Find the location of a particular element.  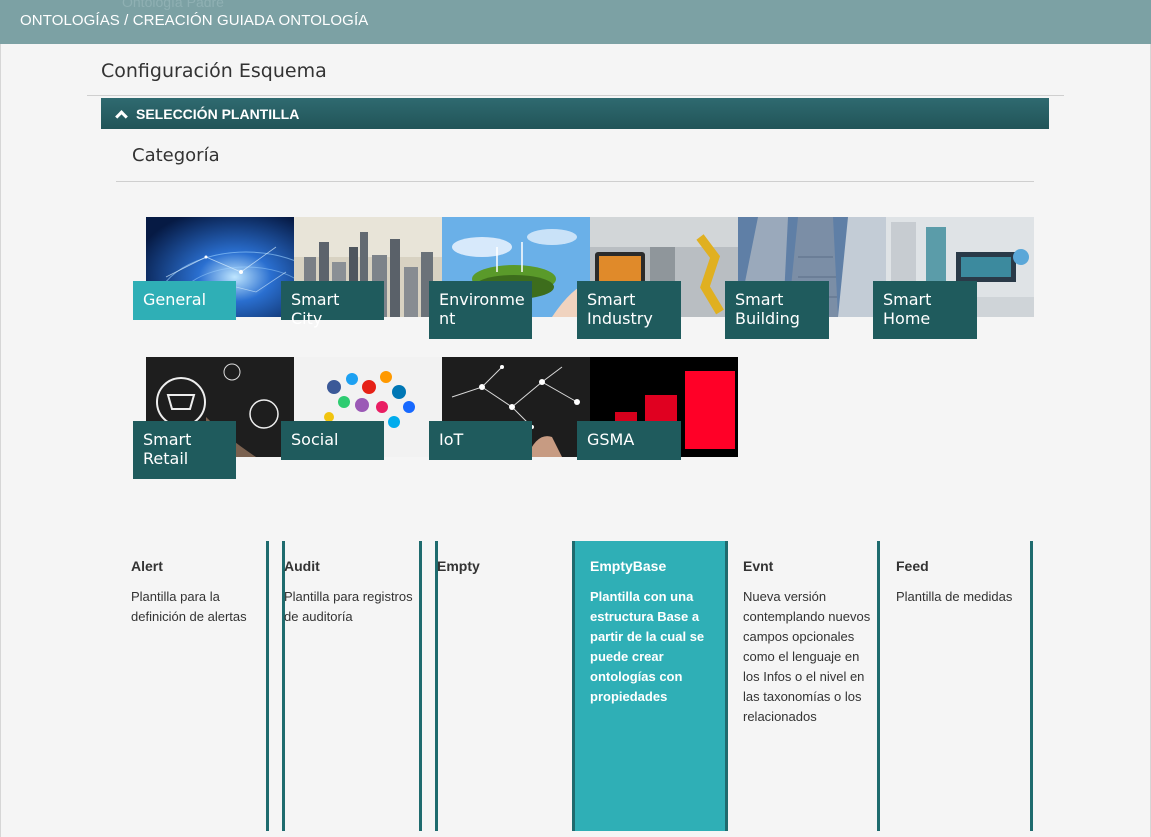

template-card-feed: Feed Plantilla de medidas is located at coordinates (964, 686).